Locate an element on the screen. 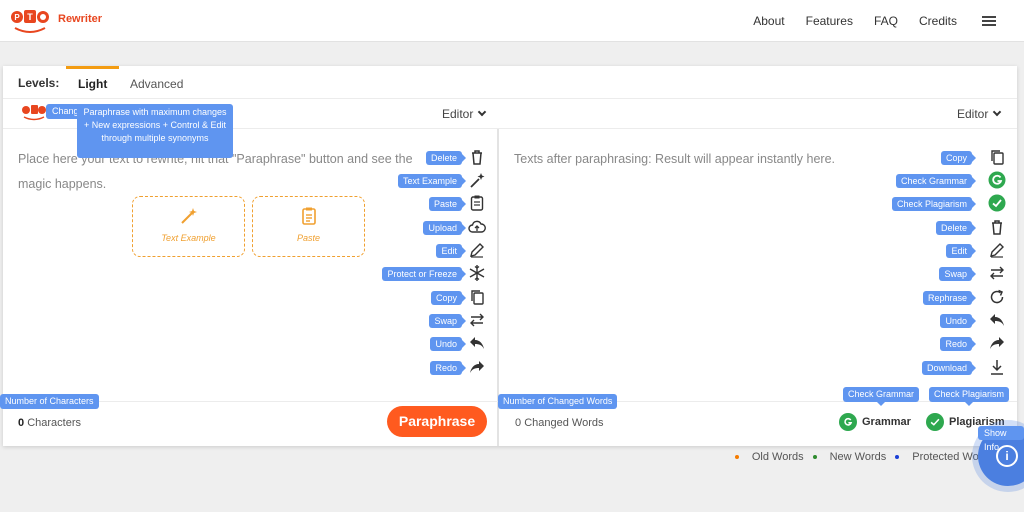 This screenshot has width=1024, height=512. chip-copy-right: Copy is located at coordinates (958, 158).